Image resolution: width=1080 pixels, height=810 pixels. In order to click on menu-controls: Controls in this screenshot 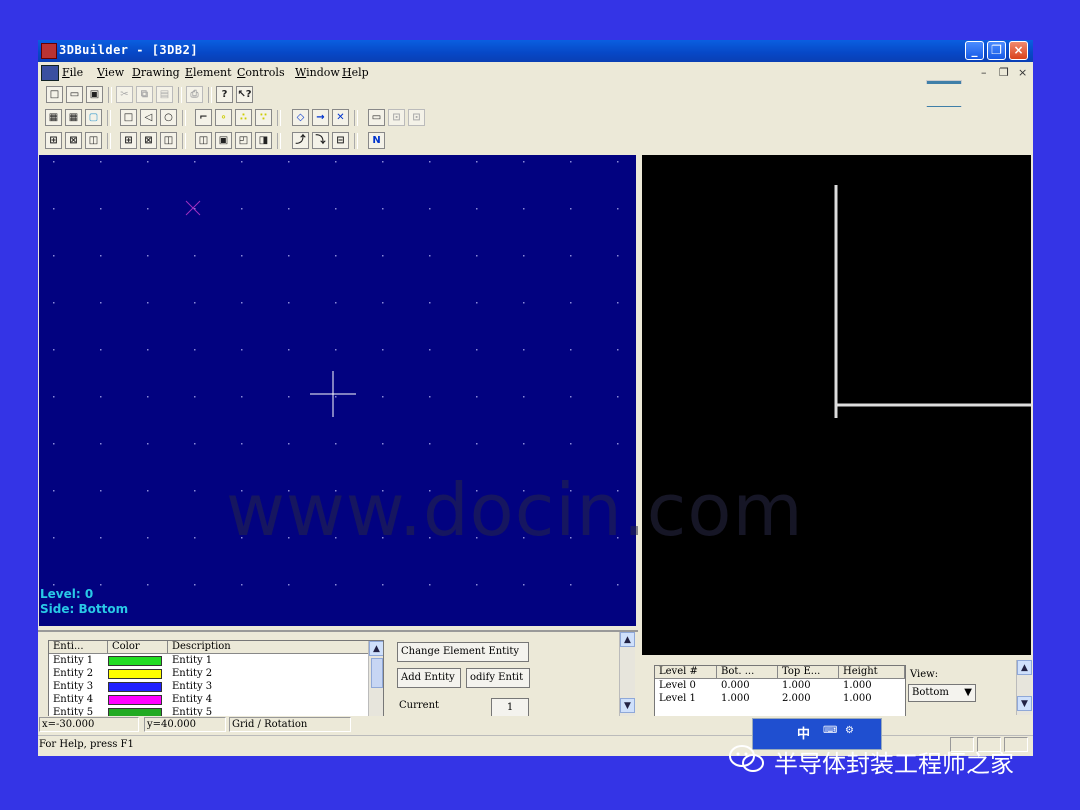, I will do `click(261, 72)`.